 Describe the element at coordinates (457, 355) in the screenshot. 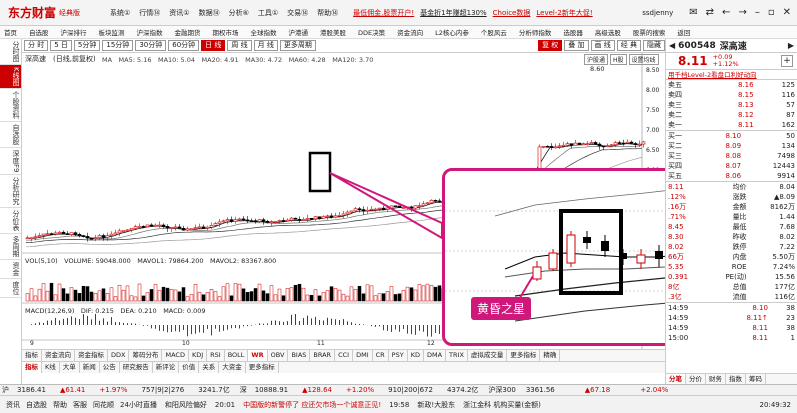

I see `indicator-tab: TRIX` at that location.